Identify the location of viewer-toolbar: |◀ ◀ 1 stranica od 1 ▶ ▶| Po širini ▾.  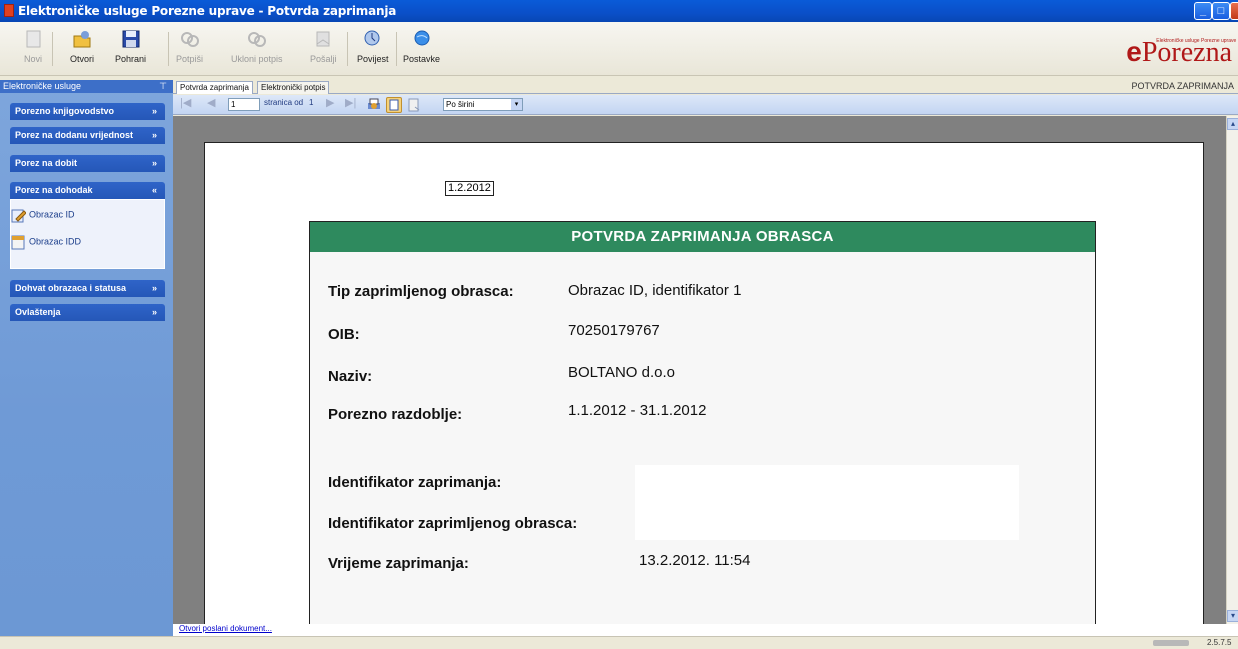
(705, 105).